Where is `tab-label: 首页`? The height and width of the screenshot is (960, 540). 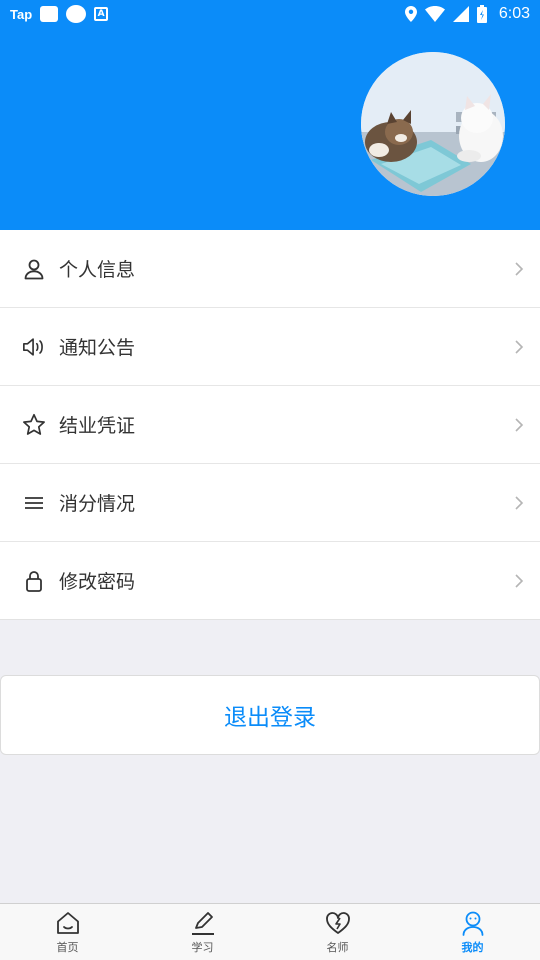
tab-label: 首页 is located at coordinates (67, 947).